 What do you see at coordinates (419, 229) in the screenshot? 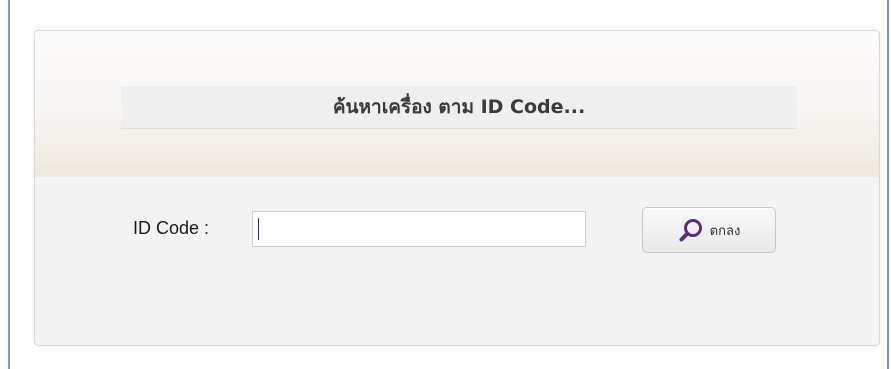
I see `id-code-input` at bounding box center [419, 229].